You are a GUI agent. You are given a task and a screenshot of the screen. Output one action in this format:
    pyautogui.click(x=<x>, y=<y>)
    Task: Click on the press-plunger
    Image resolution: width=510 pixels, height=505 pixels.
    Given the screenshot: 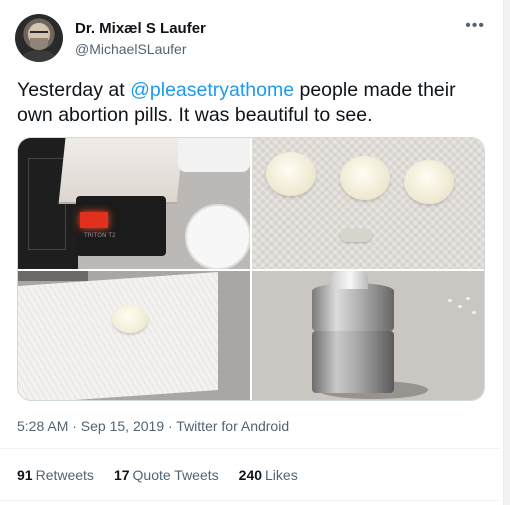 What is the action you would take?
    pyautogui.click(x=350, y=280)
    